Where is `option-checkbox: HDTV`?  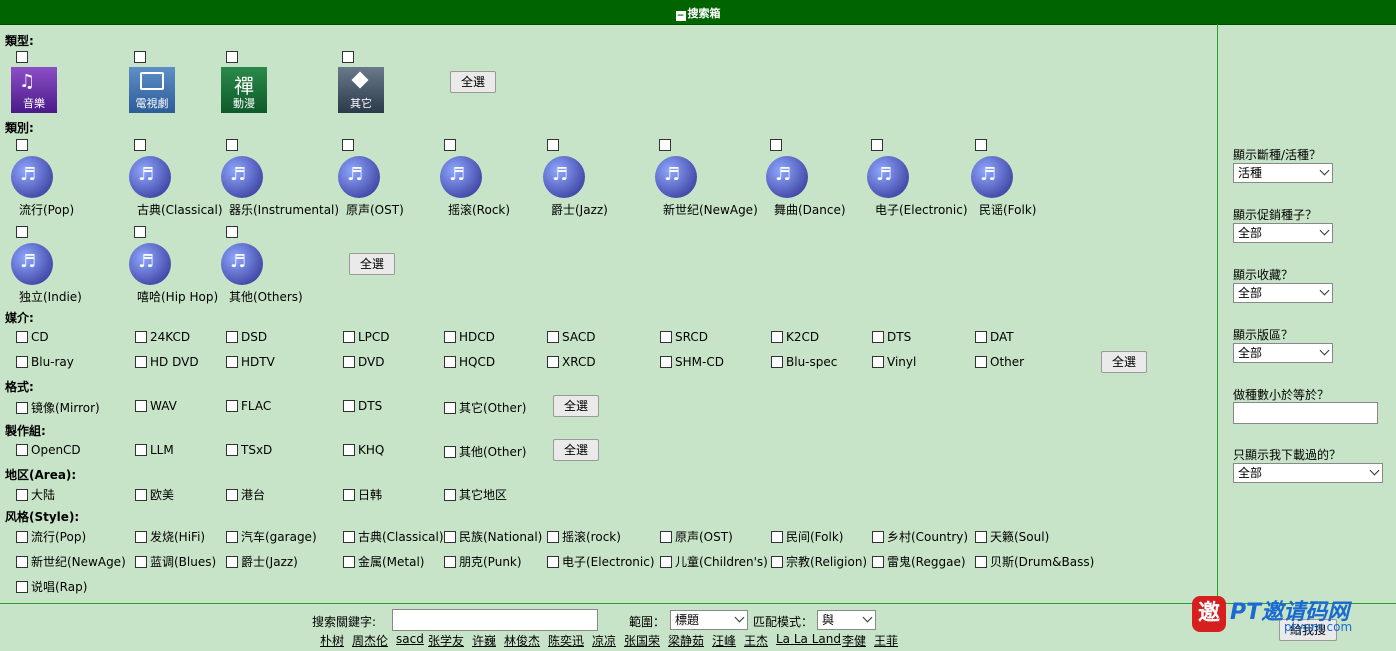
option-checkbox: HDTV is located at coordinates (250, 362).